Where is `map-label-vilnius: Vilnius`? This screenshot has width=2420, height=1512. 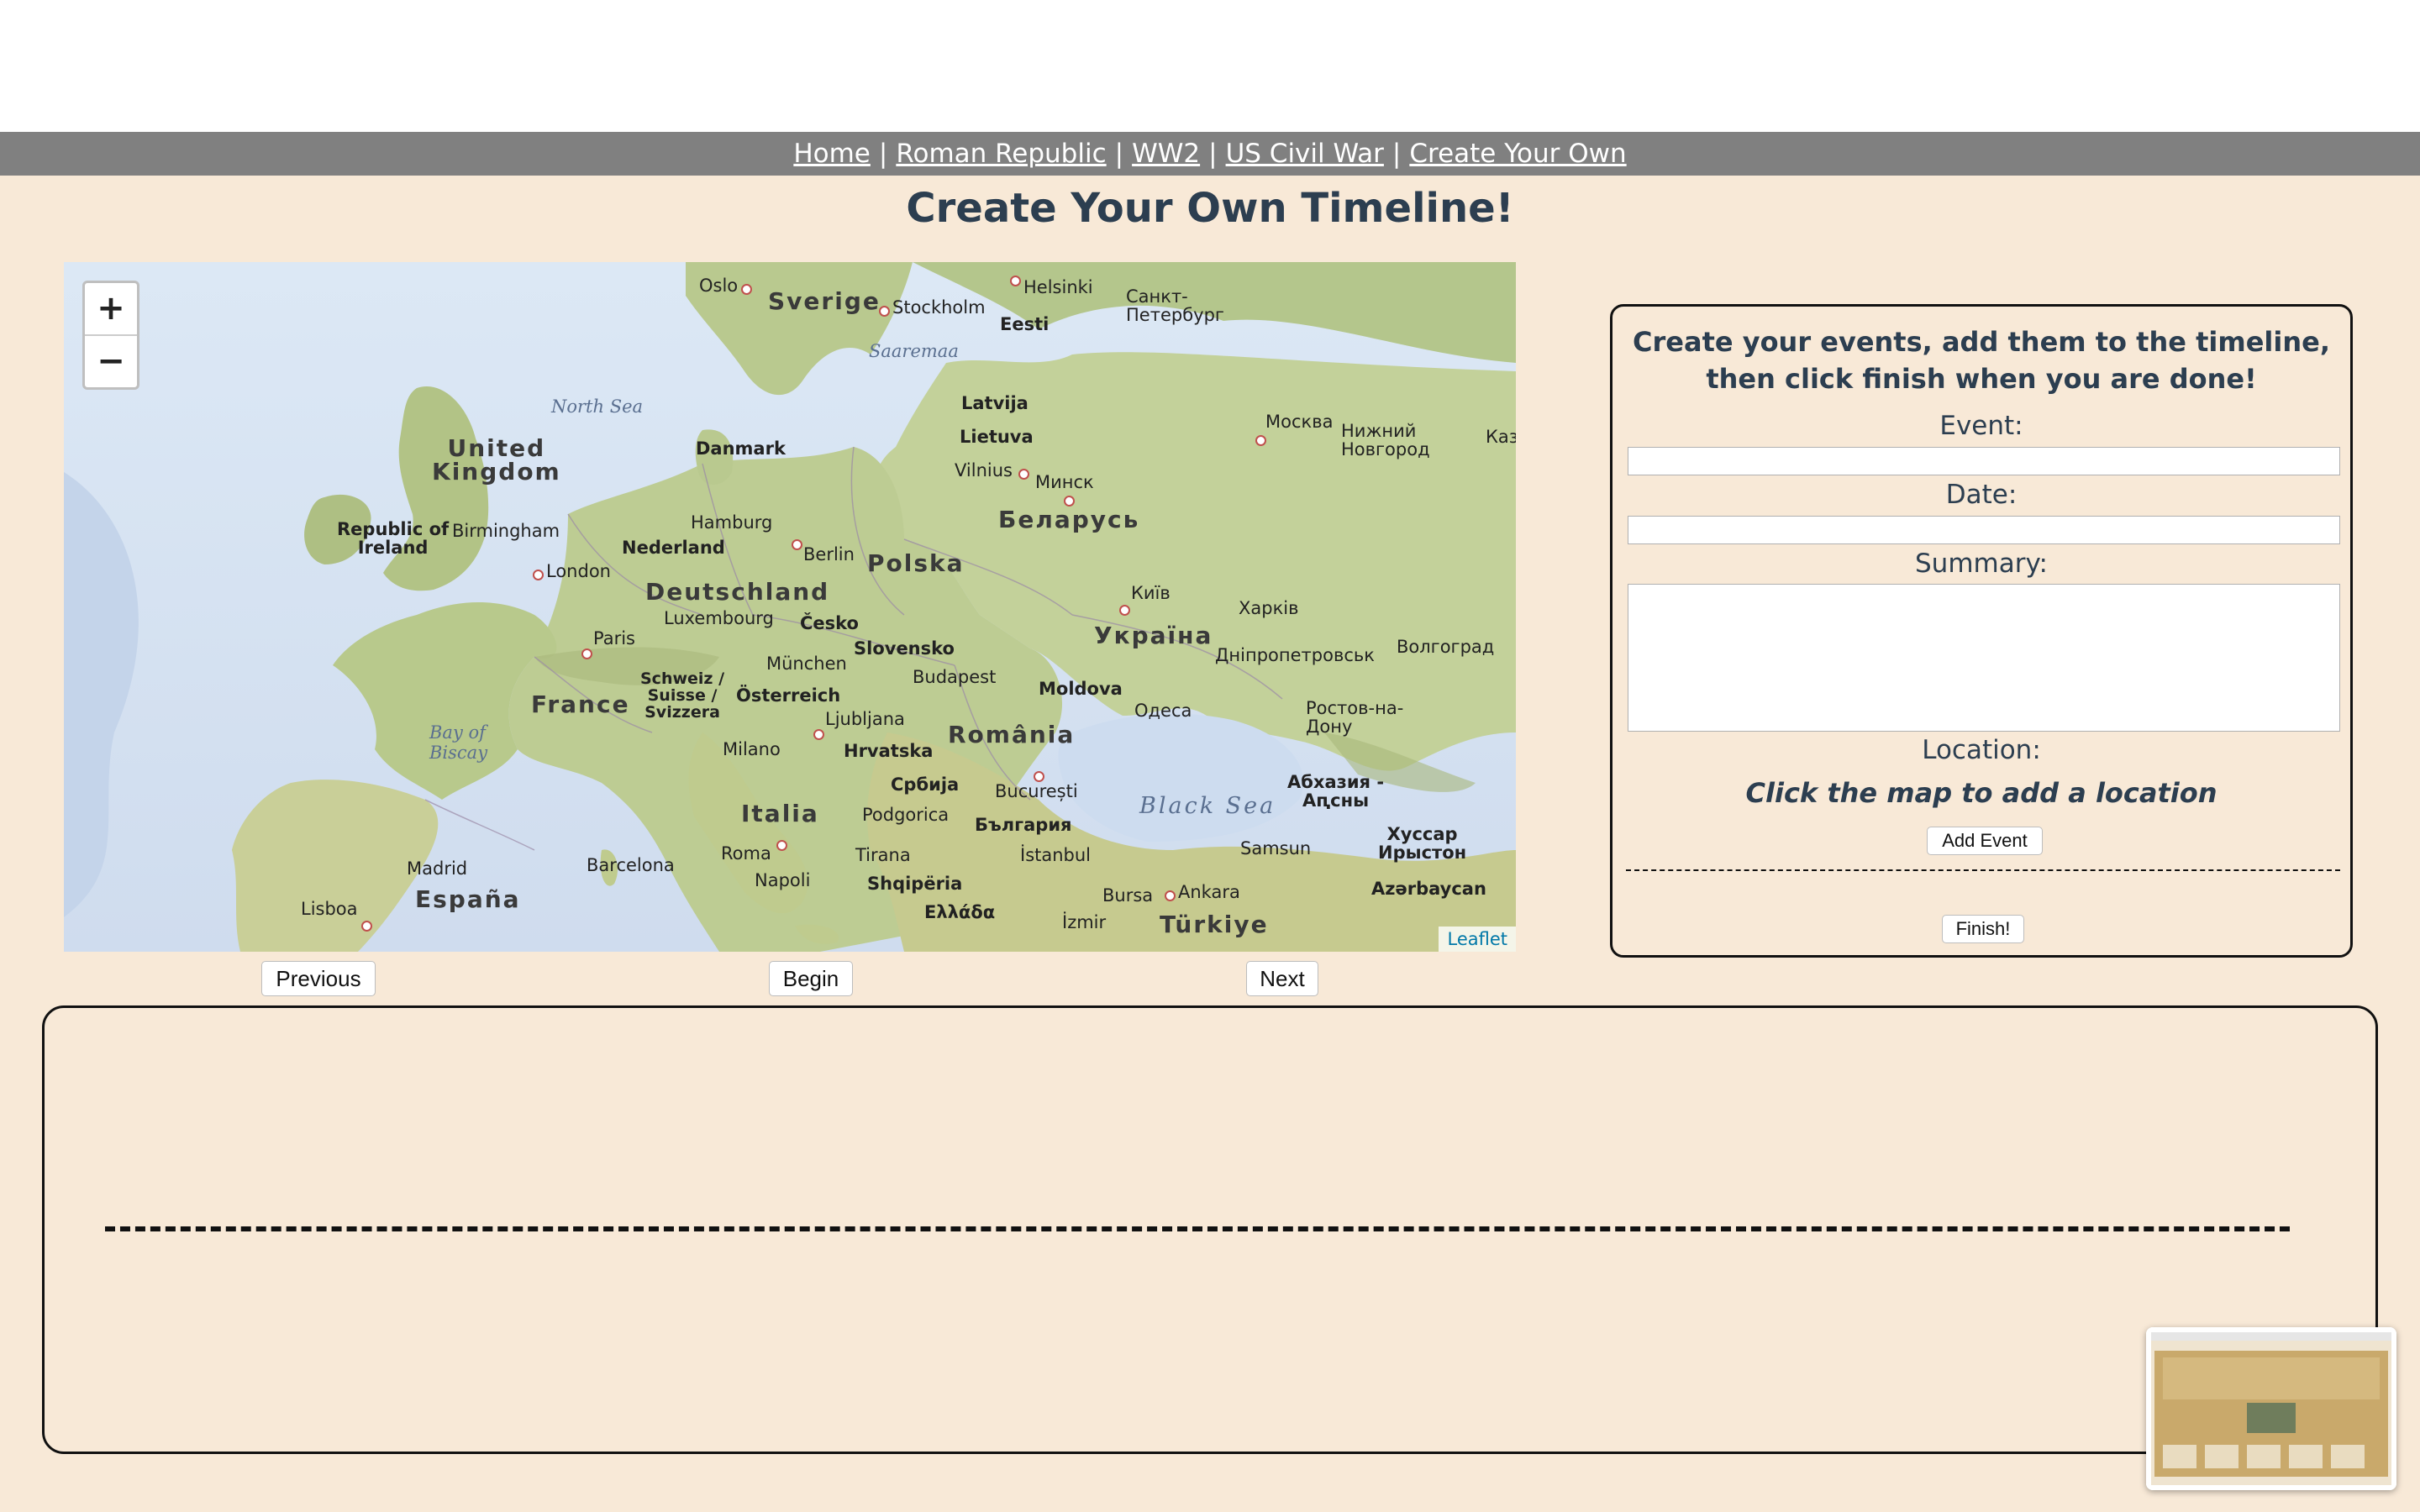 map-label-vilnius: Vilnius is located at coordinates (984, 470).